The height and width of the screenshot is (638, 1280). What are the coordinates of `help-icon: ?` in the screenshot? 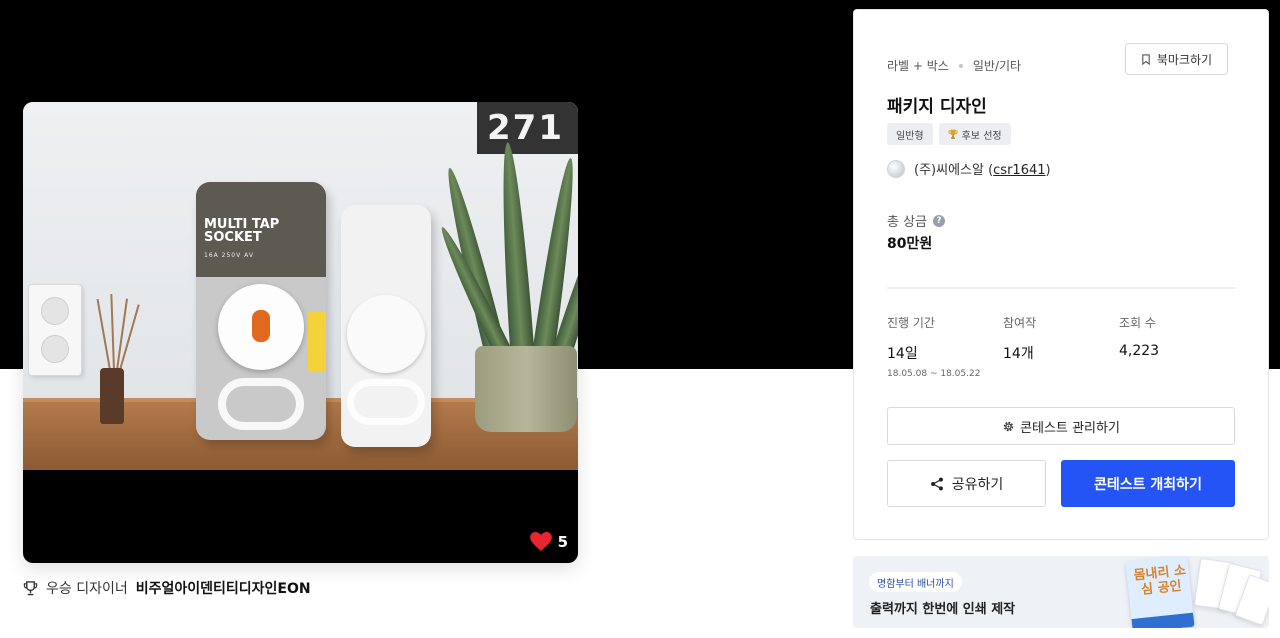 It's located at (939, 220).